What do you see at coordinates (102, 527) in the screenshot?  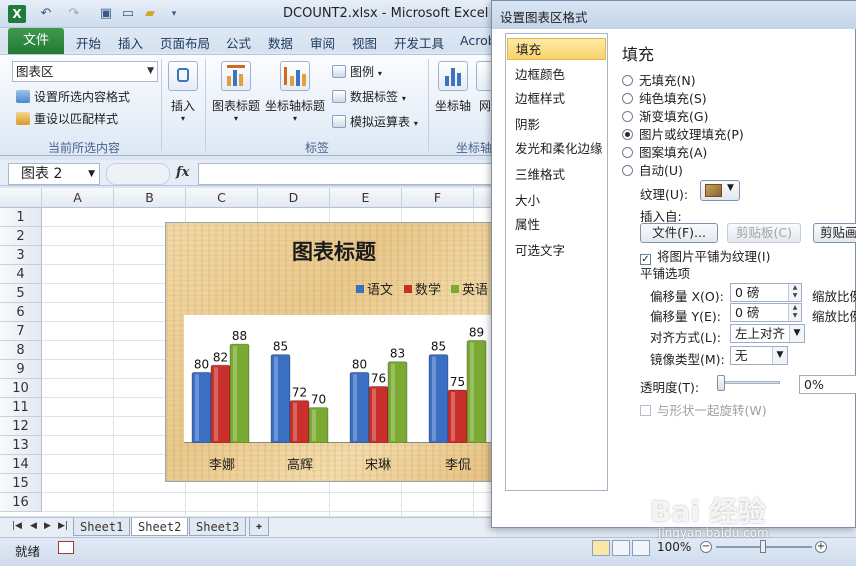 I see `sheet-tab: Sheet1` at bounding box center [102, 527].